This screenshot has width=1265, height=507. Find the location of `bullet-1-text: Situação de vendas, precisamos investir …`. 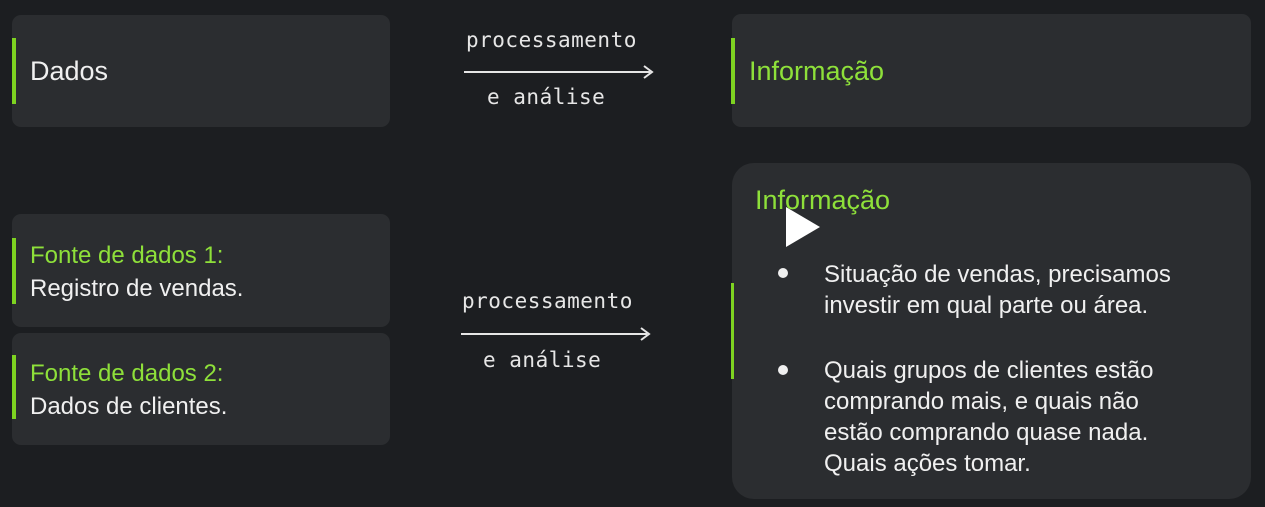

bullet-1-text: Situação de vendas, precisamos investir … is located at coordinates (997, 290).